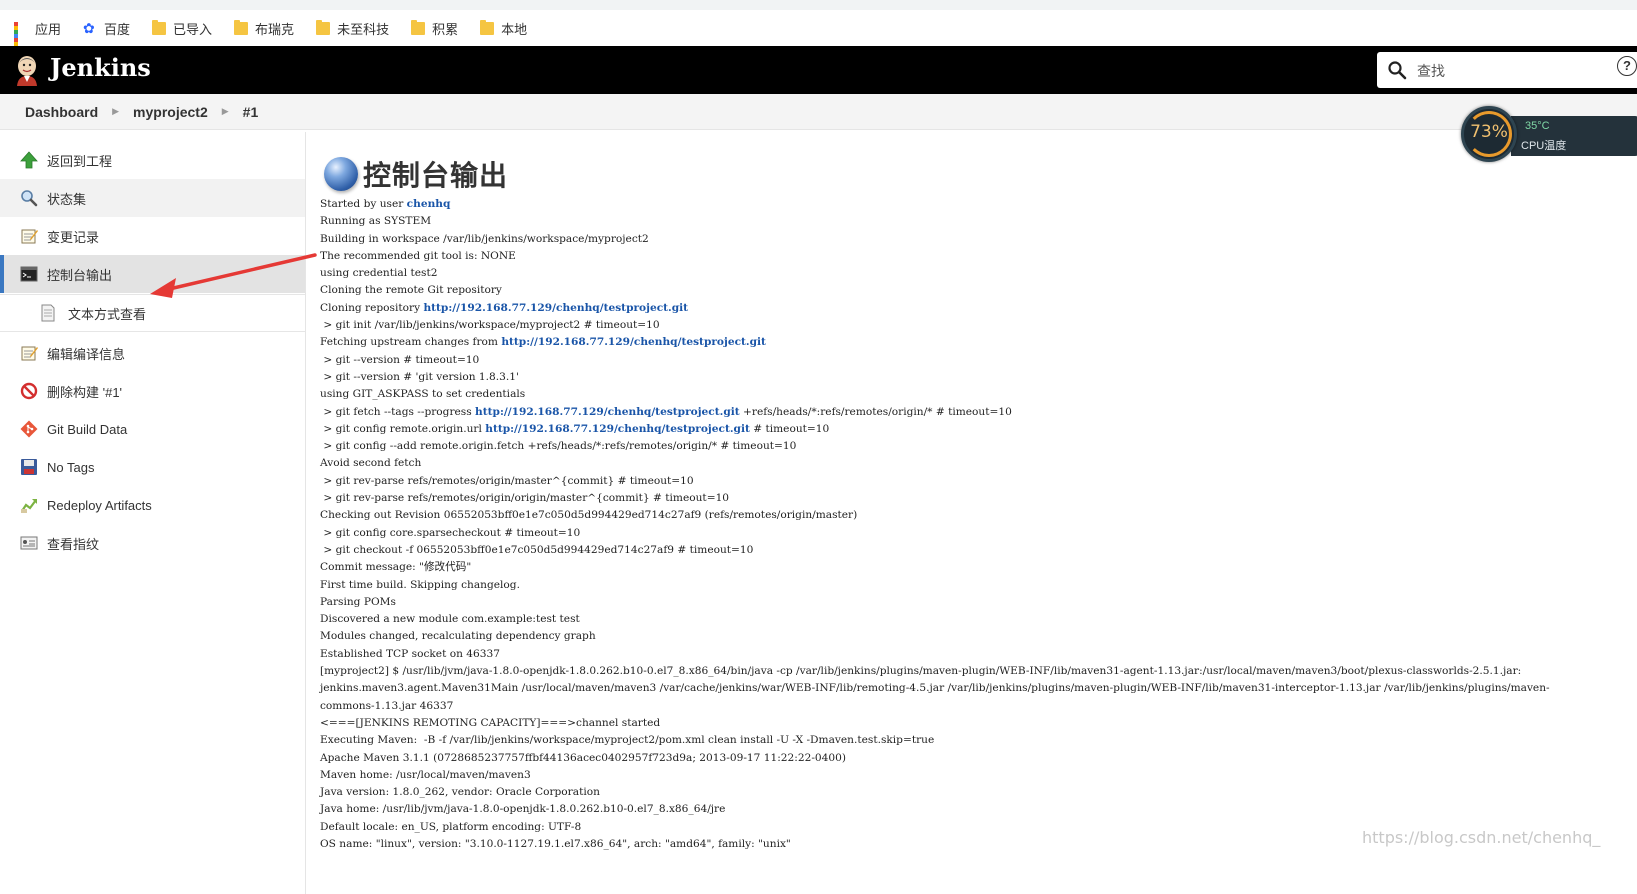  I want to click on console-line: Maven home: /usr/local/maven/maven3, so click(935, 775).